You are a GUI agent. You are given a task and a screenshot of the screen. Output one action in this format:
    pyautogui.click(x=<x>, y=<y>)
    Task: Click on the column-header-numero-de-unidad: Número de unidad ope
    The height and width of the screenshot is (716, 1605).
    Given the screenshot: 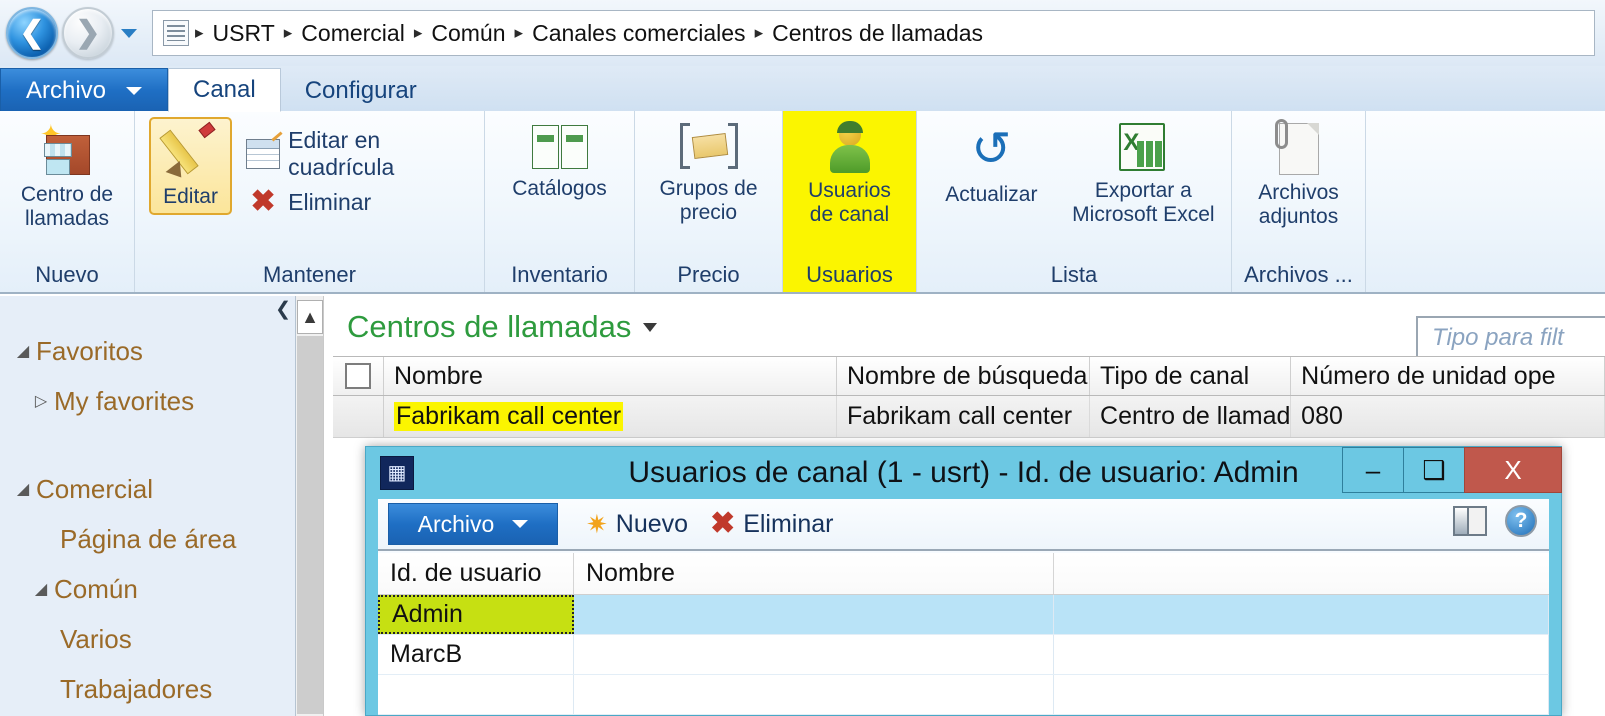 What is the action you would take?
    pyautogui.click(x=1448, y=376)
    